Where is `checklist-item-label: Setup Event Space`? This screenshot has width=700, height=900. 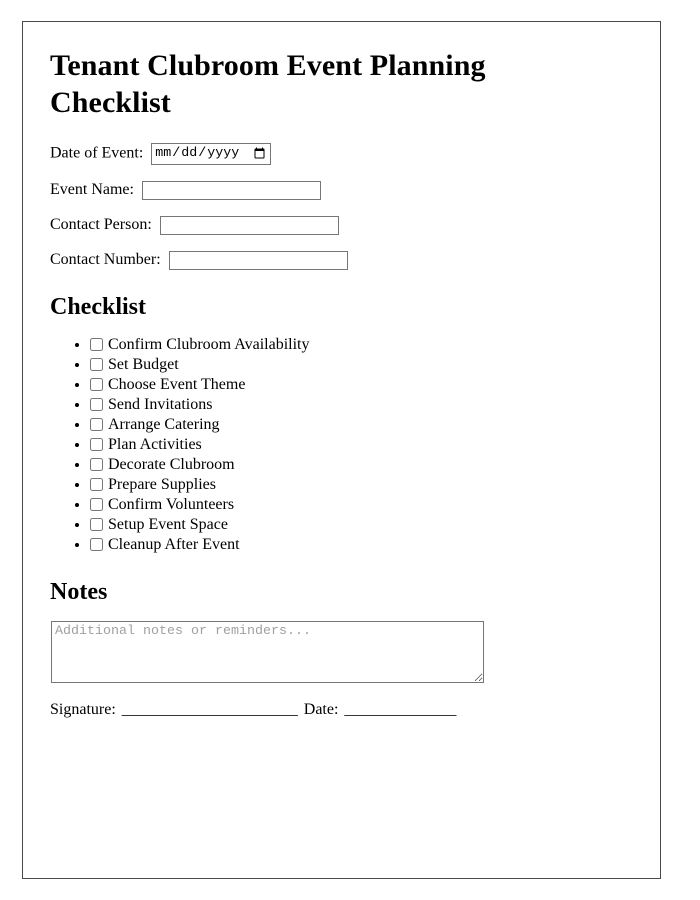 checklist-item-label: Setup Event Space is located at coordinates (168, 525).